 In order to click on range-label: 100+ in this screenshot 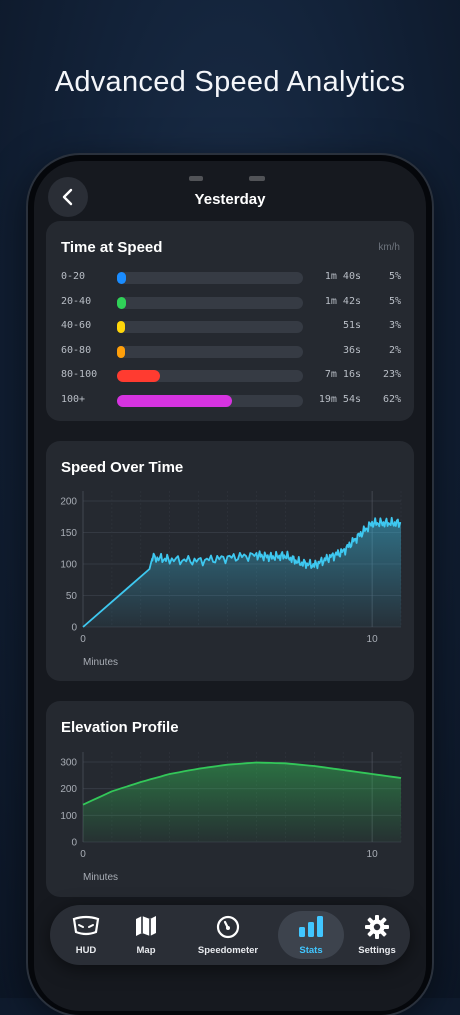, I will do `click(73, 399)`.